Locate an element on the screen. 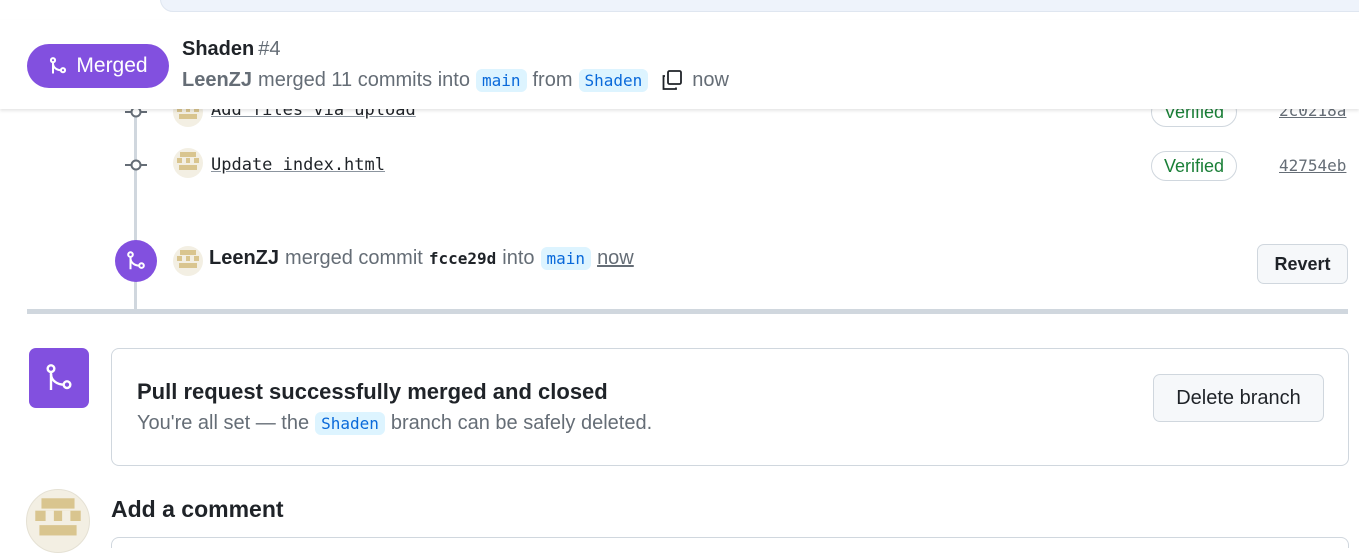 This screenshot has height=553, width=1359. comment-textarea is located at coordinates (730, 542).